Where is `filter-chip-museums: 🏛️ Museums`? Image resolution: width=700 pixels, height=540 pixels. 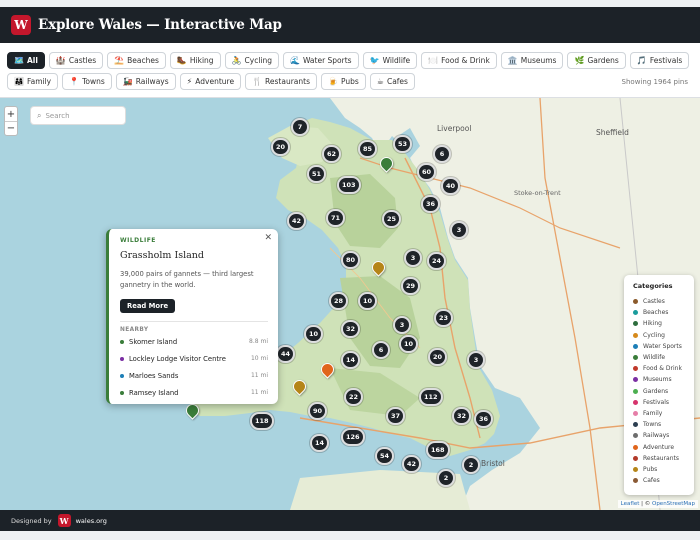 filter-chip-museums: 🏛️ Museums is located at coordinates (532, 60).